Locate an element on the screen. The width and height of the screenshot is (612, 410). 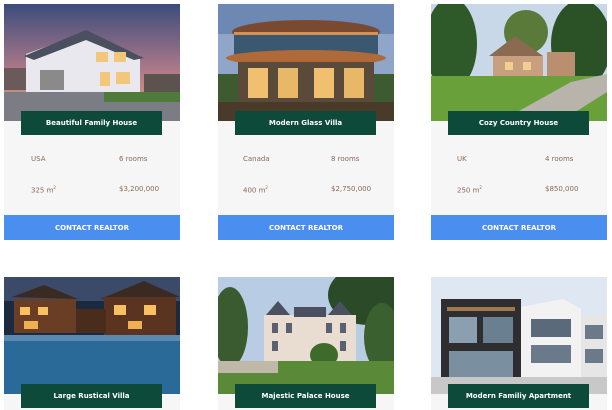
listing-country: Canada is located at coordinates (256, 159).